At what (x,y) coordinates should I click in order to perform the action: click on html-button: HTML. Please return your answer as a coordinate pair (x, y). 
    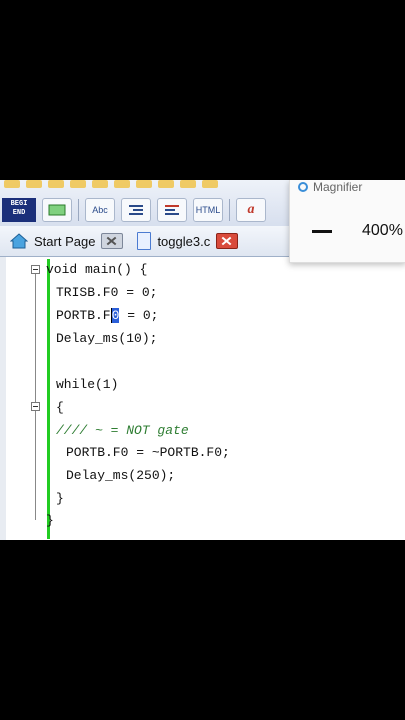
    Looking at the image, I should click on (208, 210).